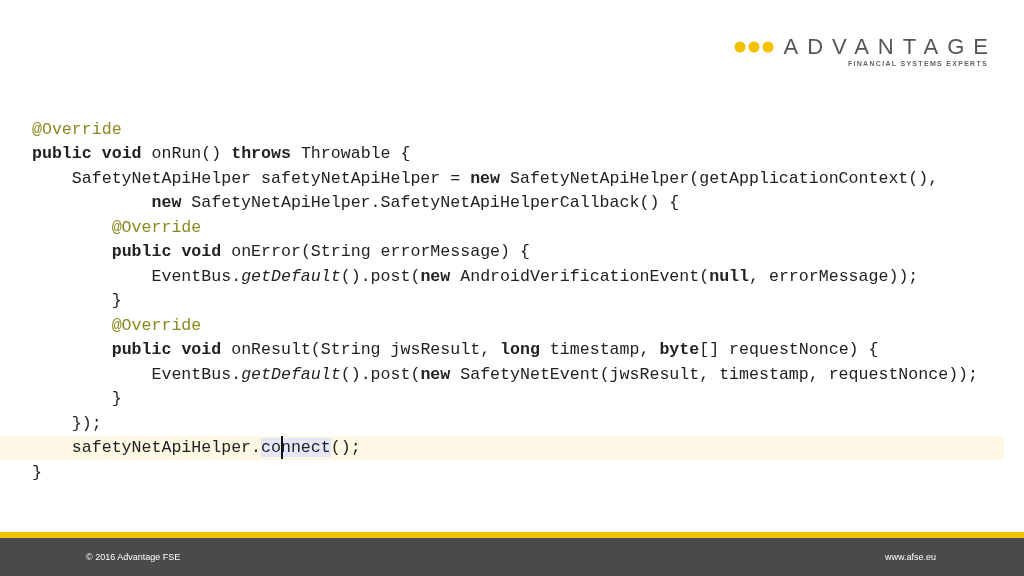 This screenshot has width=1024, height=576. I want to click on website-text: www.afse.eu, so click(910, 557).